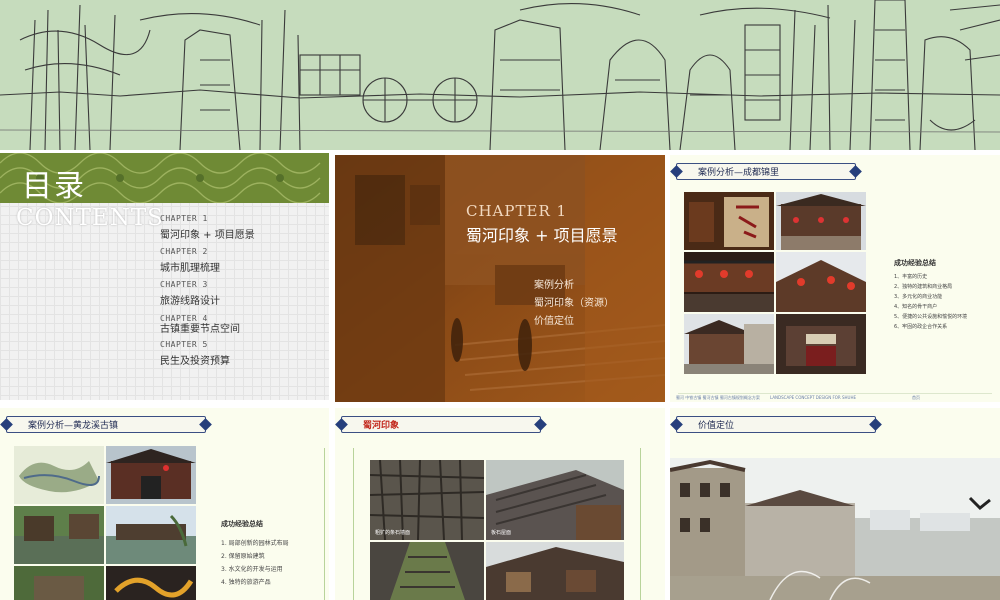 The image size is (1000, 600). Describe the element at coordinates (916, 307) in the screenshot. I see `summary-item: 4、知名的骨干商户` at that location.